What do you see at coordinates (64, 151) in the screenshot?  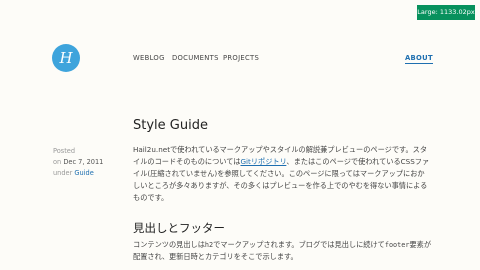 I see `posted-label: Posted` at bounding box center [64, 151].